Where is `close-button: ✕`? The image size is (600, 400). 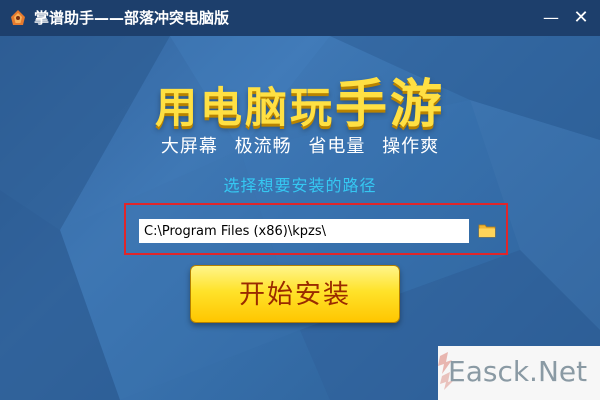
close-button: ✕ is located at coordinates (581, 18).